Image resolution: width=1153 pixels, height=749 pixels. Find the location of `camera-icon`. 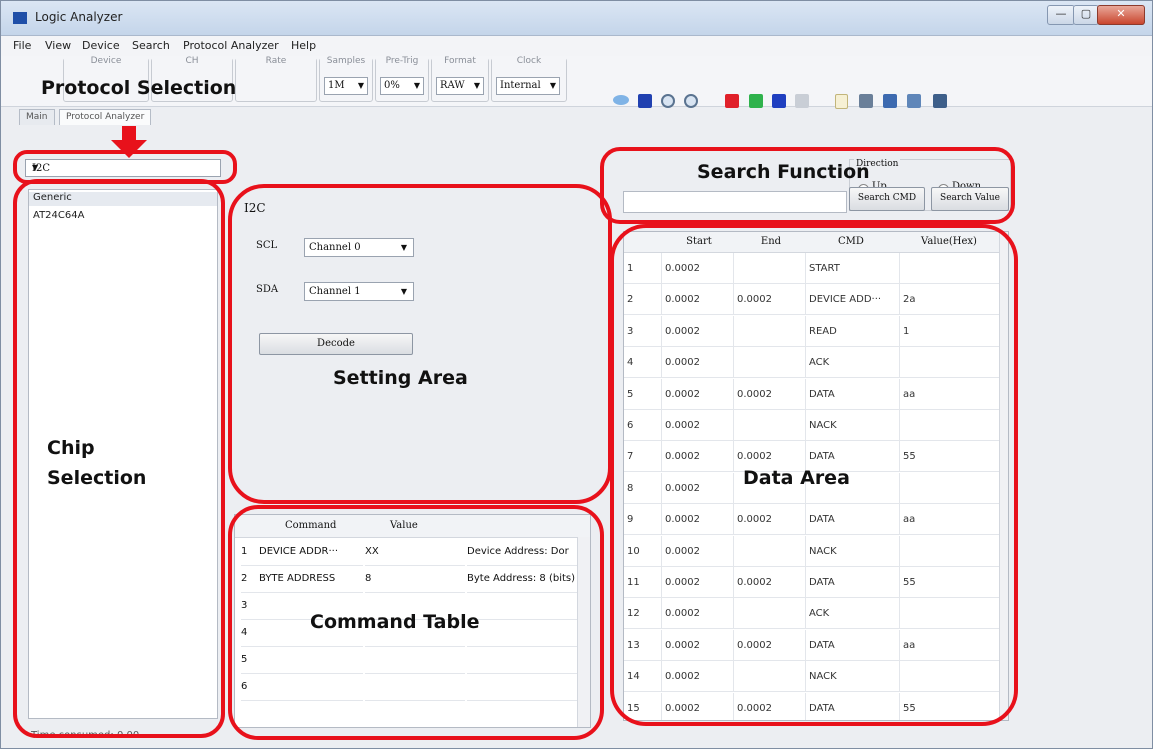

camera-icon is located at coordinates (940, 101).